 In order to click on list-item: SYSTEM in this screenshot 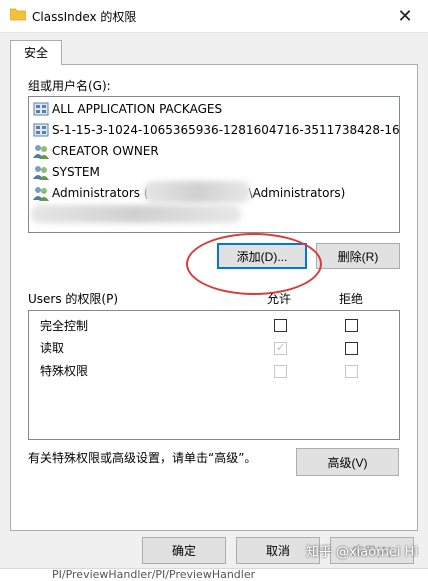, I will do `click(66, 172)`.